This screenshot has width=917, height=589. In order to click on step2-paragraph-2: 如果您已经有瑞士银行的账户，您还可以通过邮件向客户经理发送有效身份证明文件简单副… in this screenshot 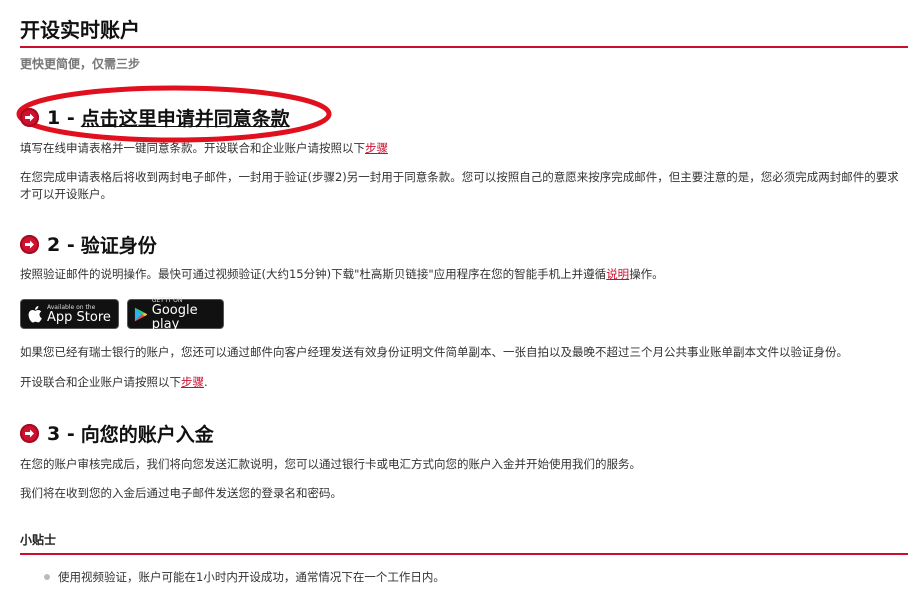, I will do `click(434, 352)`.